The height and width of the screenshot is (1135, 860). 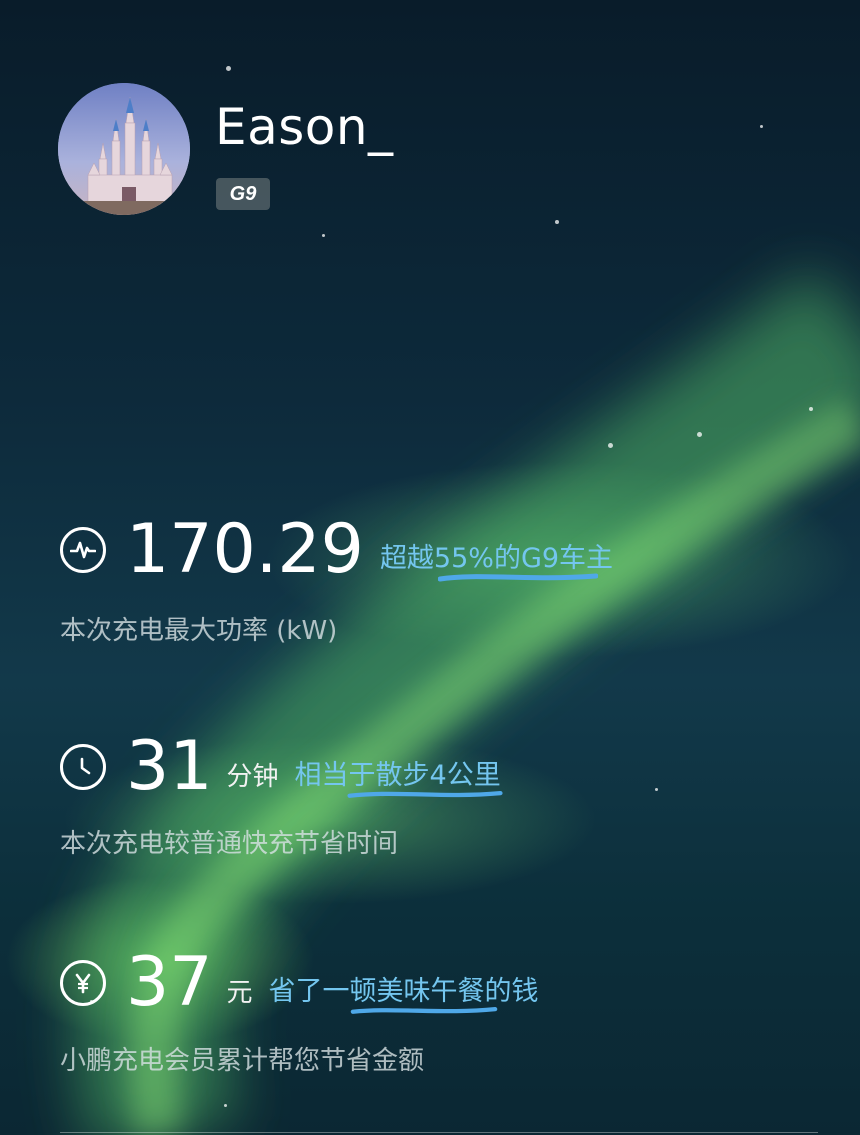 What do you see at coordinates (169, 982) in the screenshot?
I see `money-saved-value: 37` at bounding box center [169, 982].